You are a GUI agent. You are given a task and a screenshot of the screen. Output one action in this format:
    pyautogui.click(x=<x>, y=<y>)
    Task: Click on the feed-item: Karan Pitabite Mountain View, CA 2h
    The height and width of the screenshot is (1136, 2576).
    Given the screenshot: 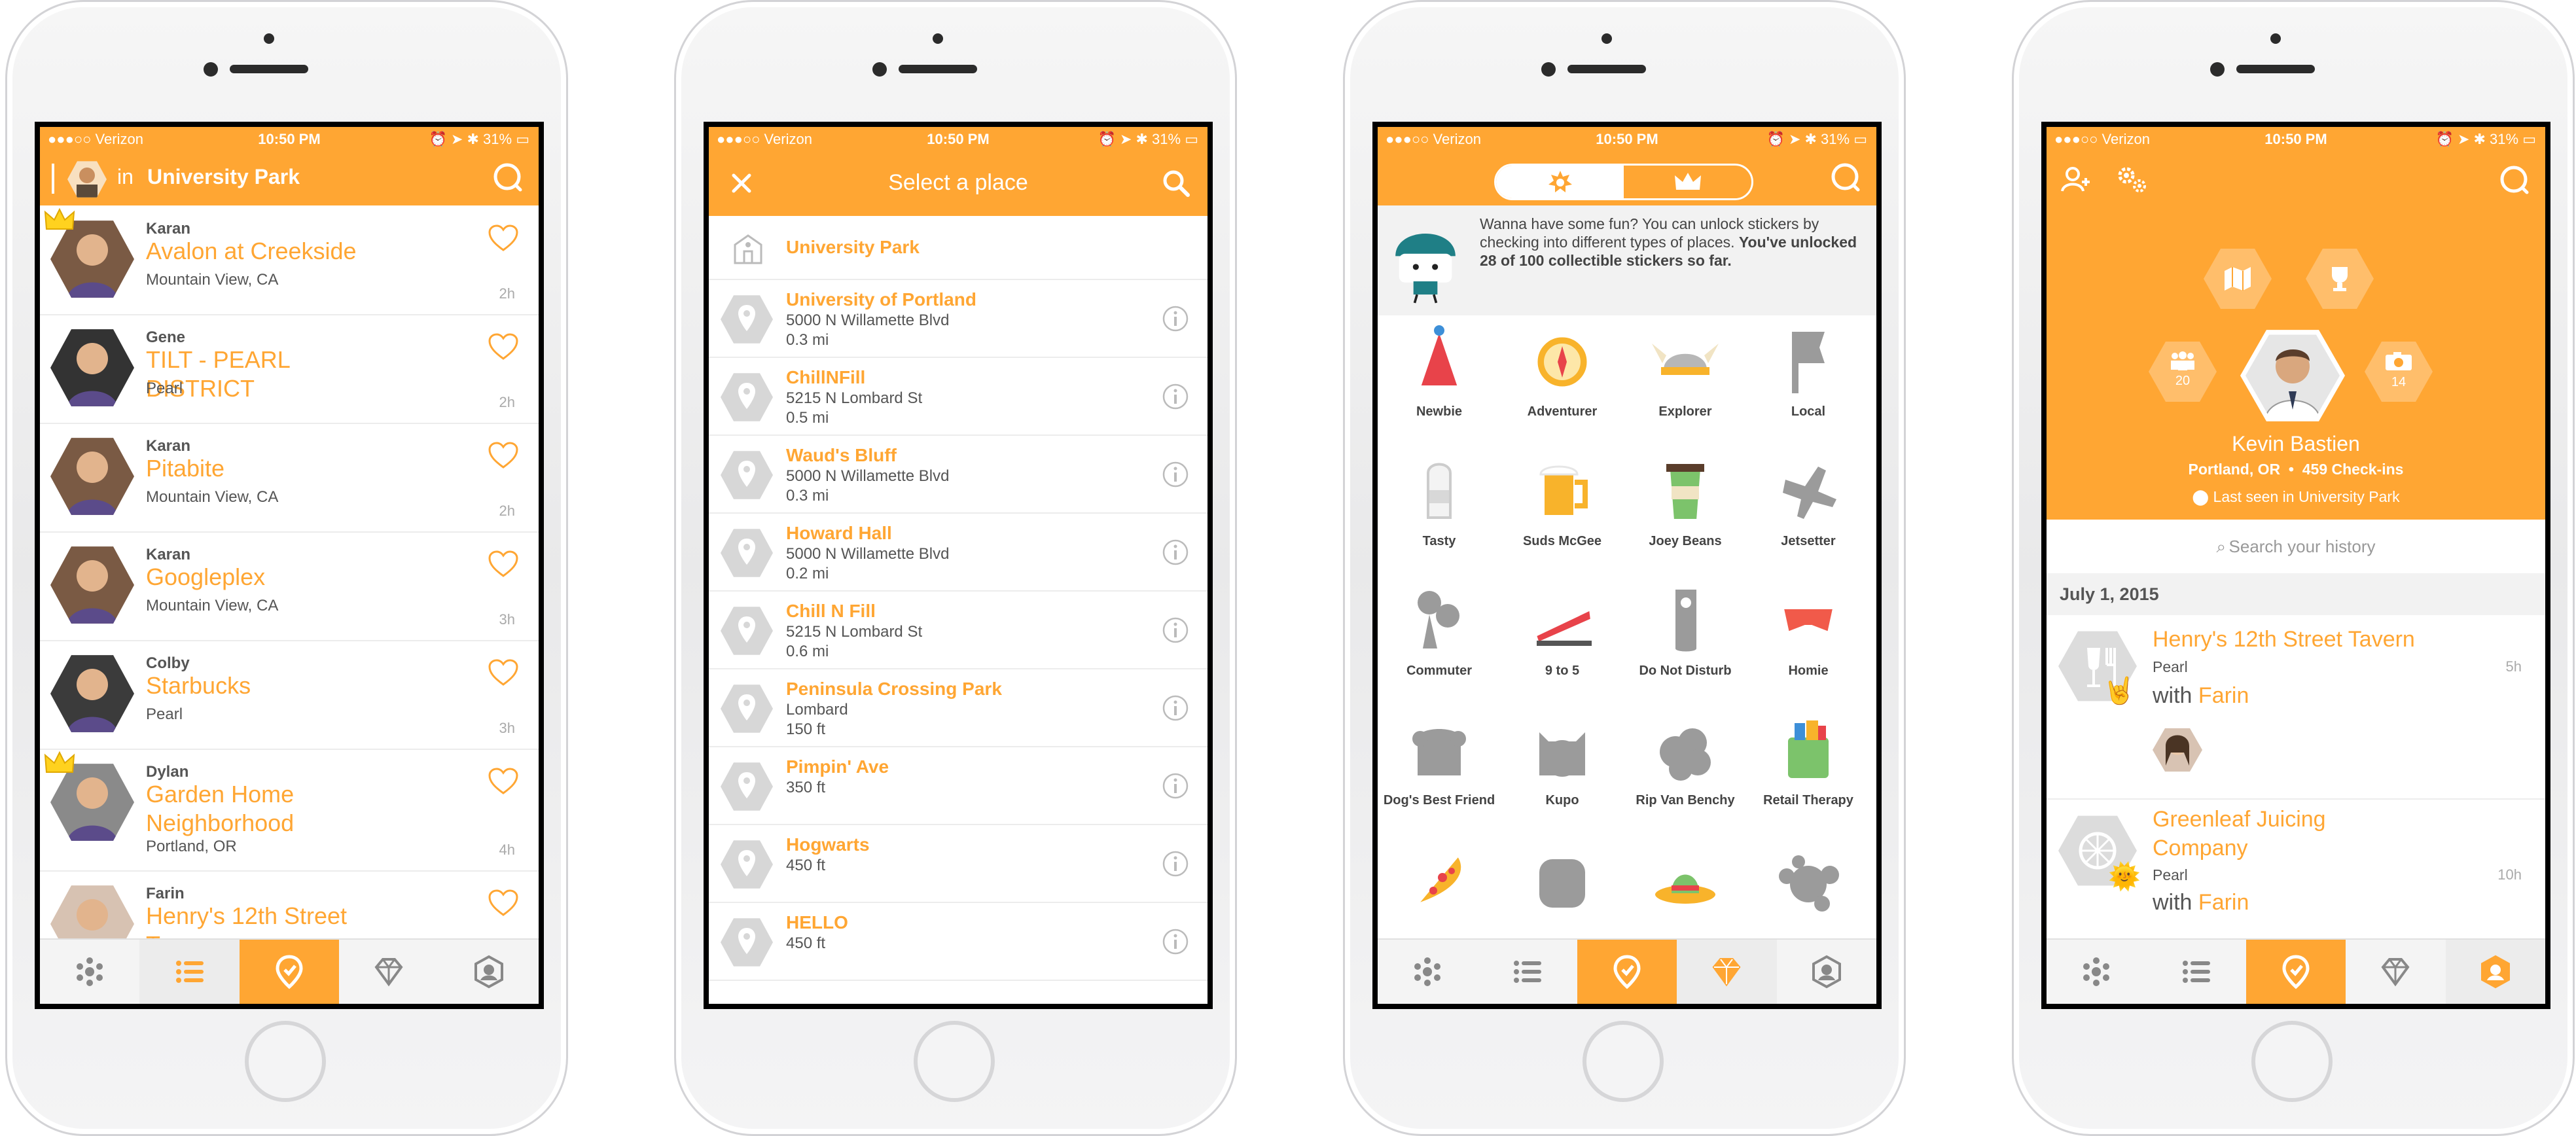 What is the action you would take?
    pyautogui.click(x=289, y=478)
    